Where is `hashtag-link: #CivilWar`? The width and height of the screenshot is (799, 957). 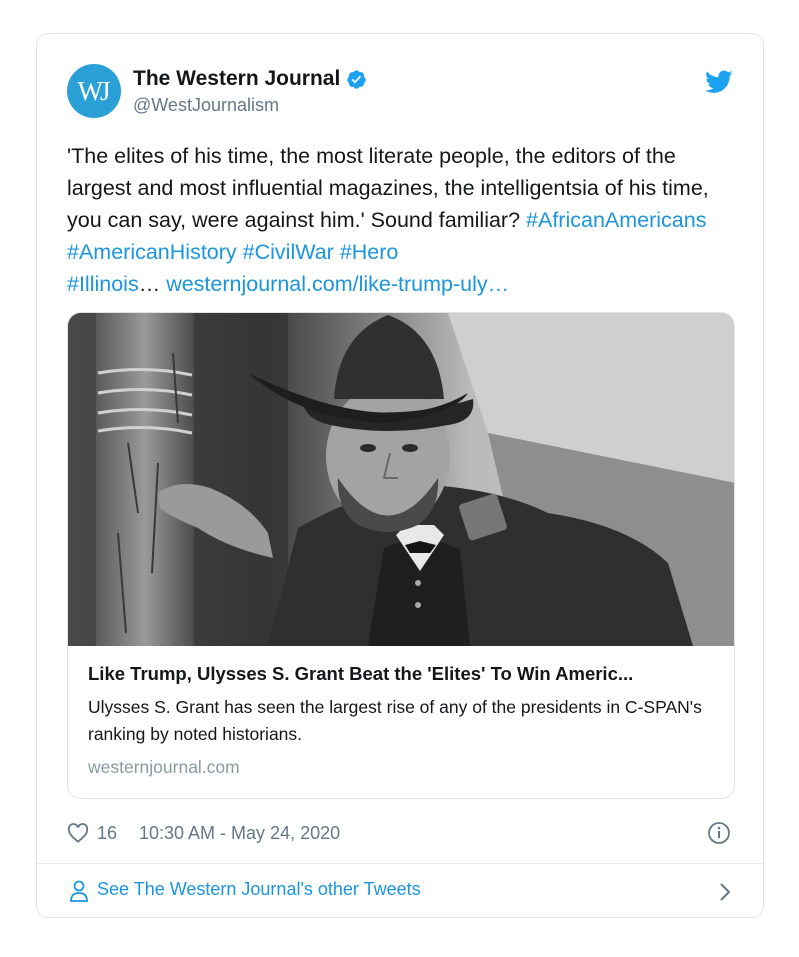
hashtag-link: #CivilWar is located at coordinates (288, 252).